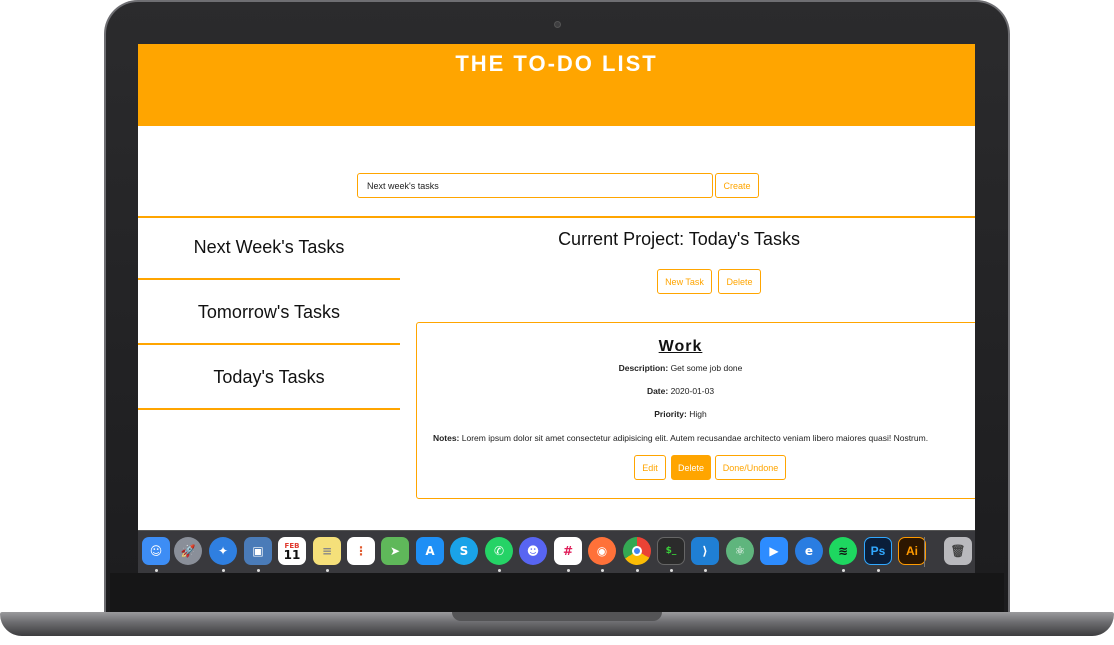  What do you see at coordinates (188, 551) in the screenshot?
I see `launchpad-icon: 🚀` at bounding box center [188, 551].